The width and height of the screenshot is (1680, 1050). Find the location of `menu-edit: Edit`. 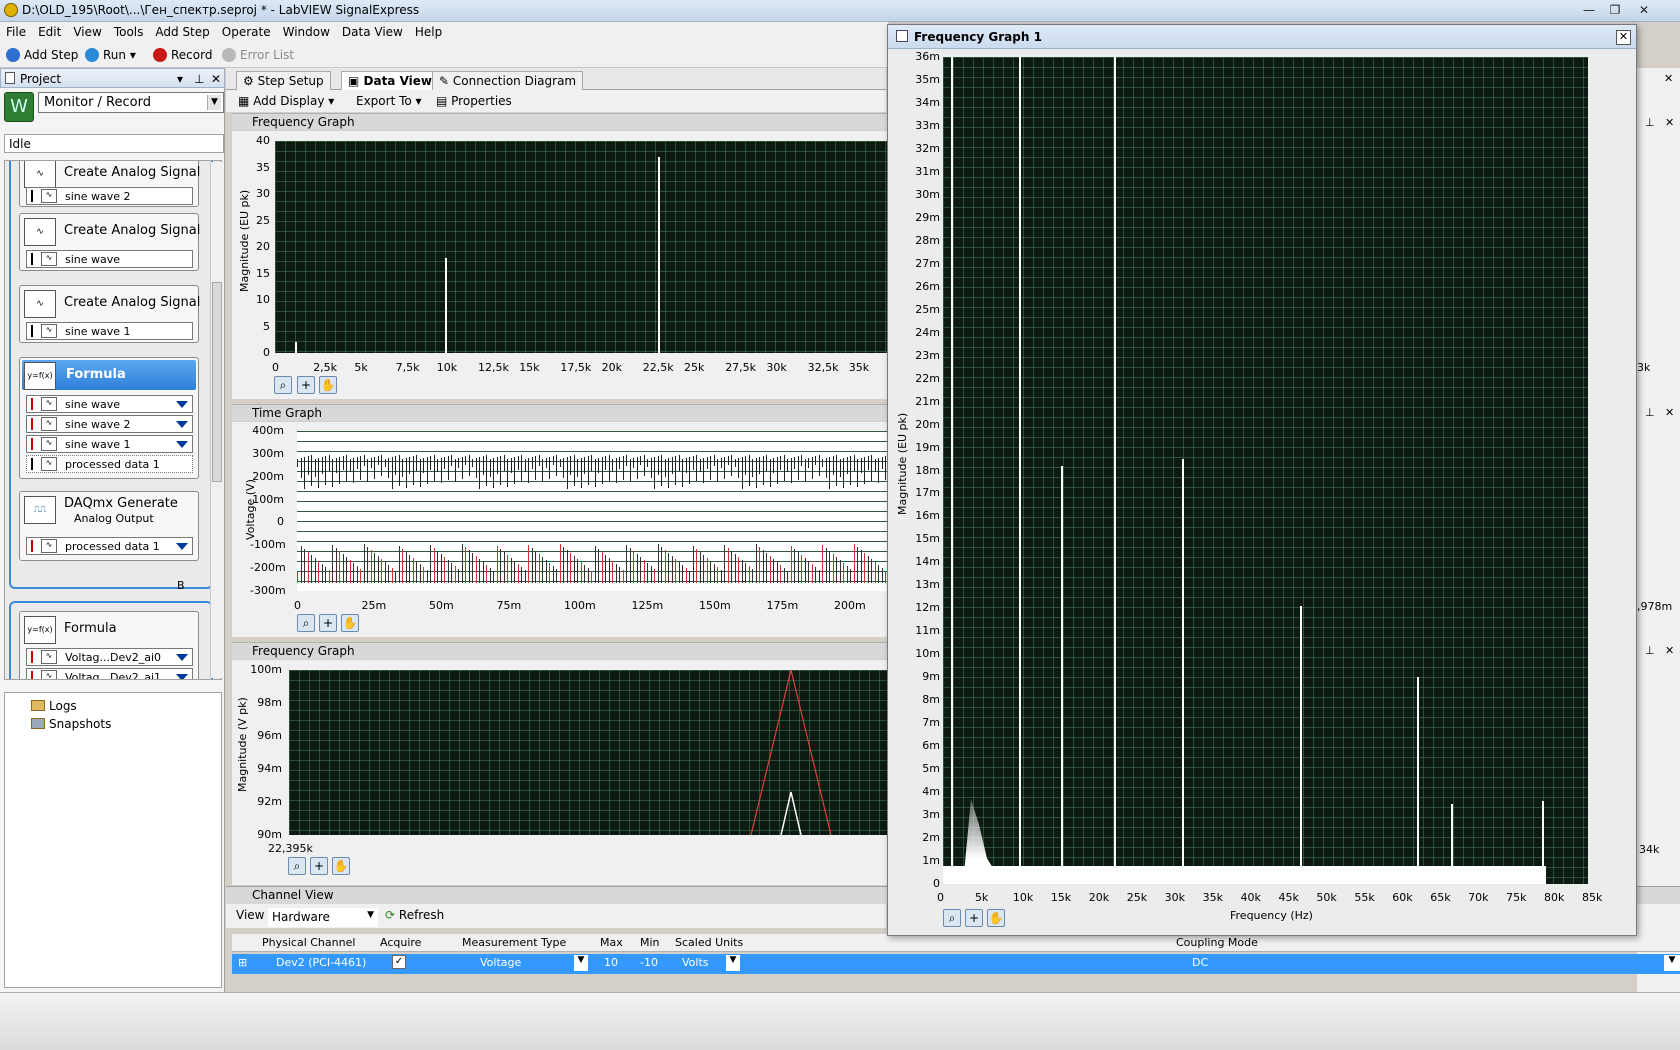

menu-edit: Edit is located at coordinates (49, 30).